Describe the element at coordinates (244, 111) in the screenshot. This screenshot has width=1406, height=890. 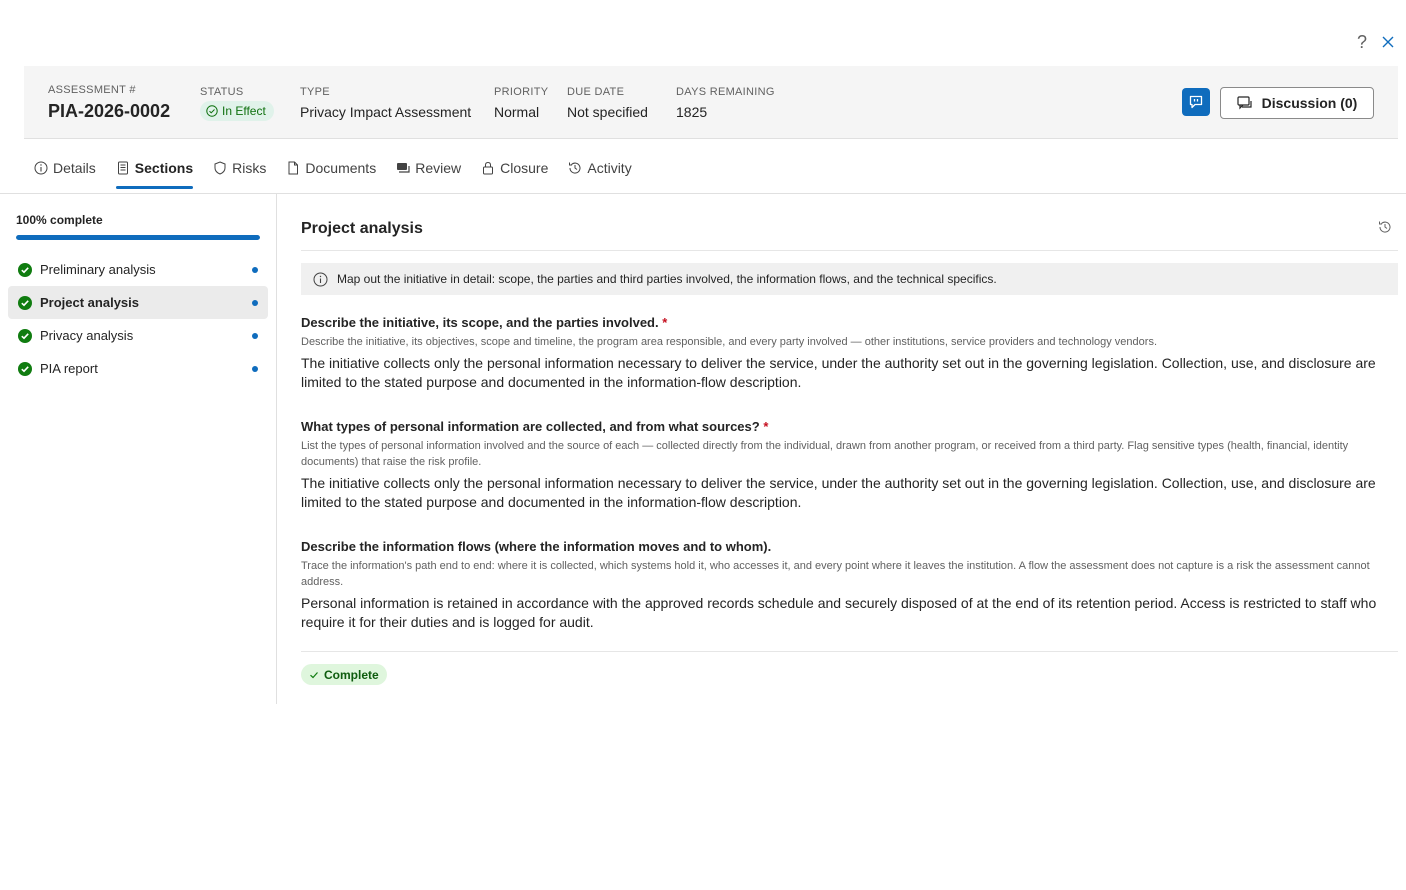
I see `status-value: In Effect` at that location.